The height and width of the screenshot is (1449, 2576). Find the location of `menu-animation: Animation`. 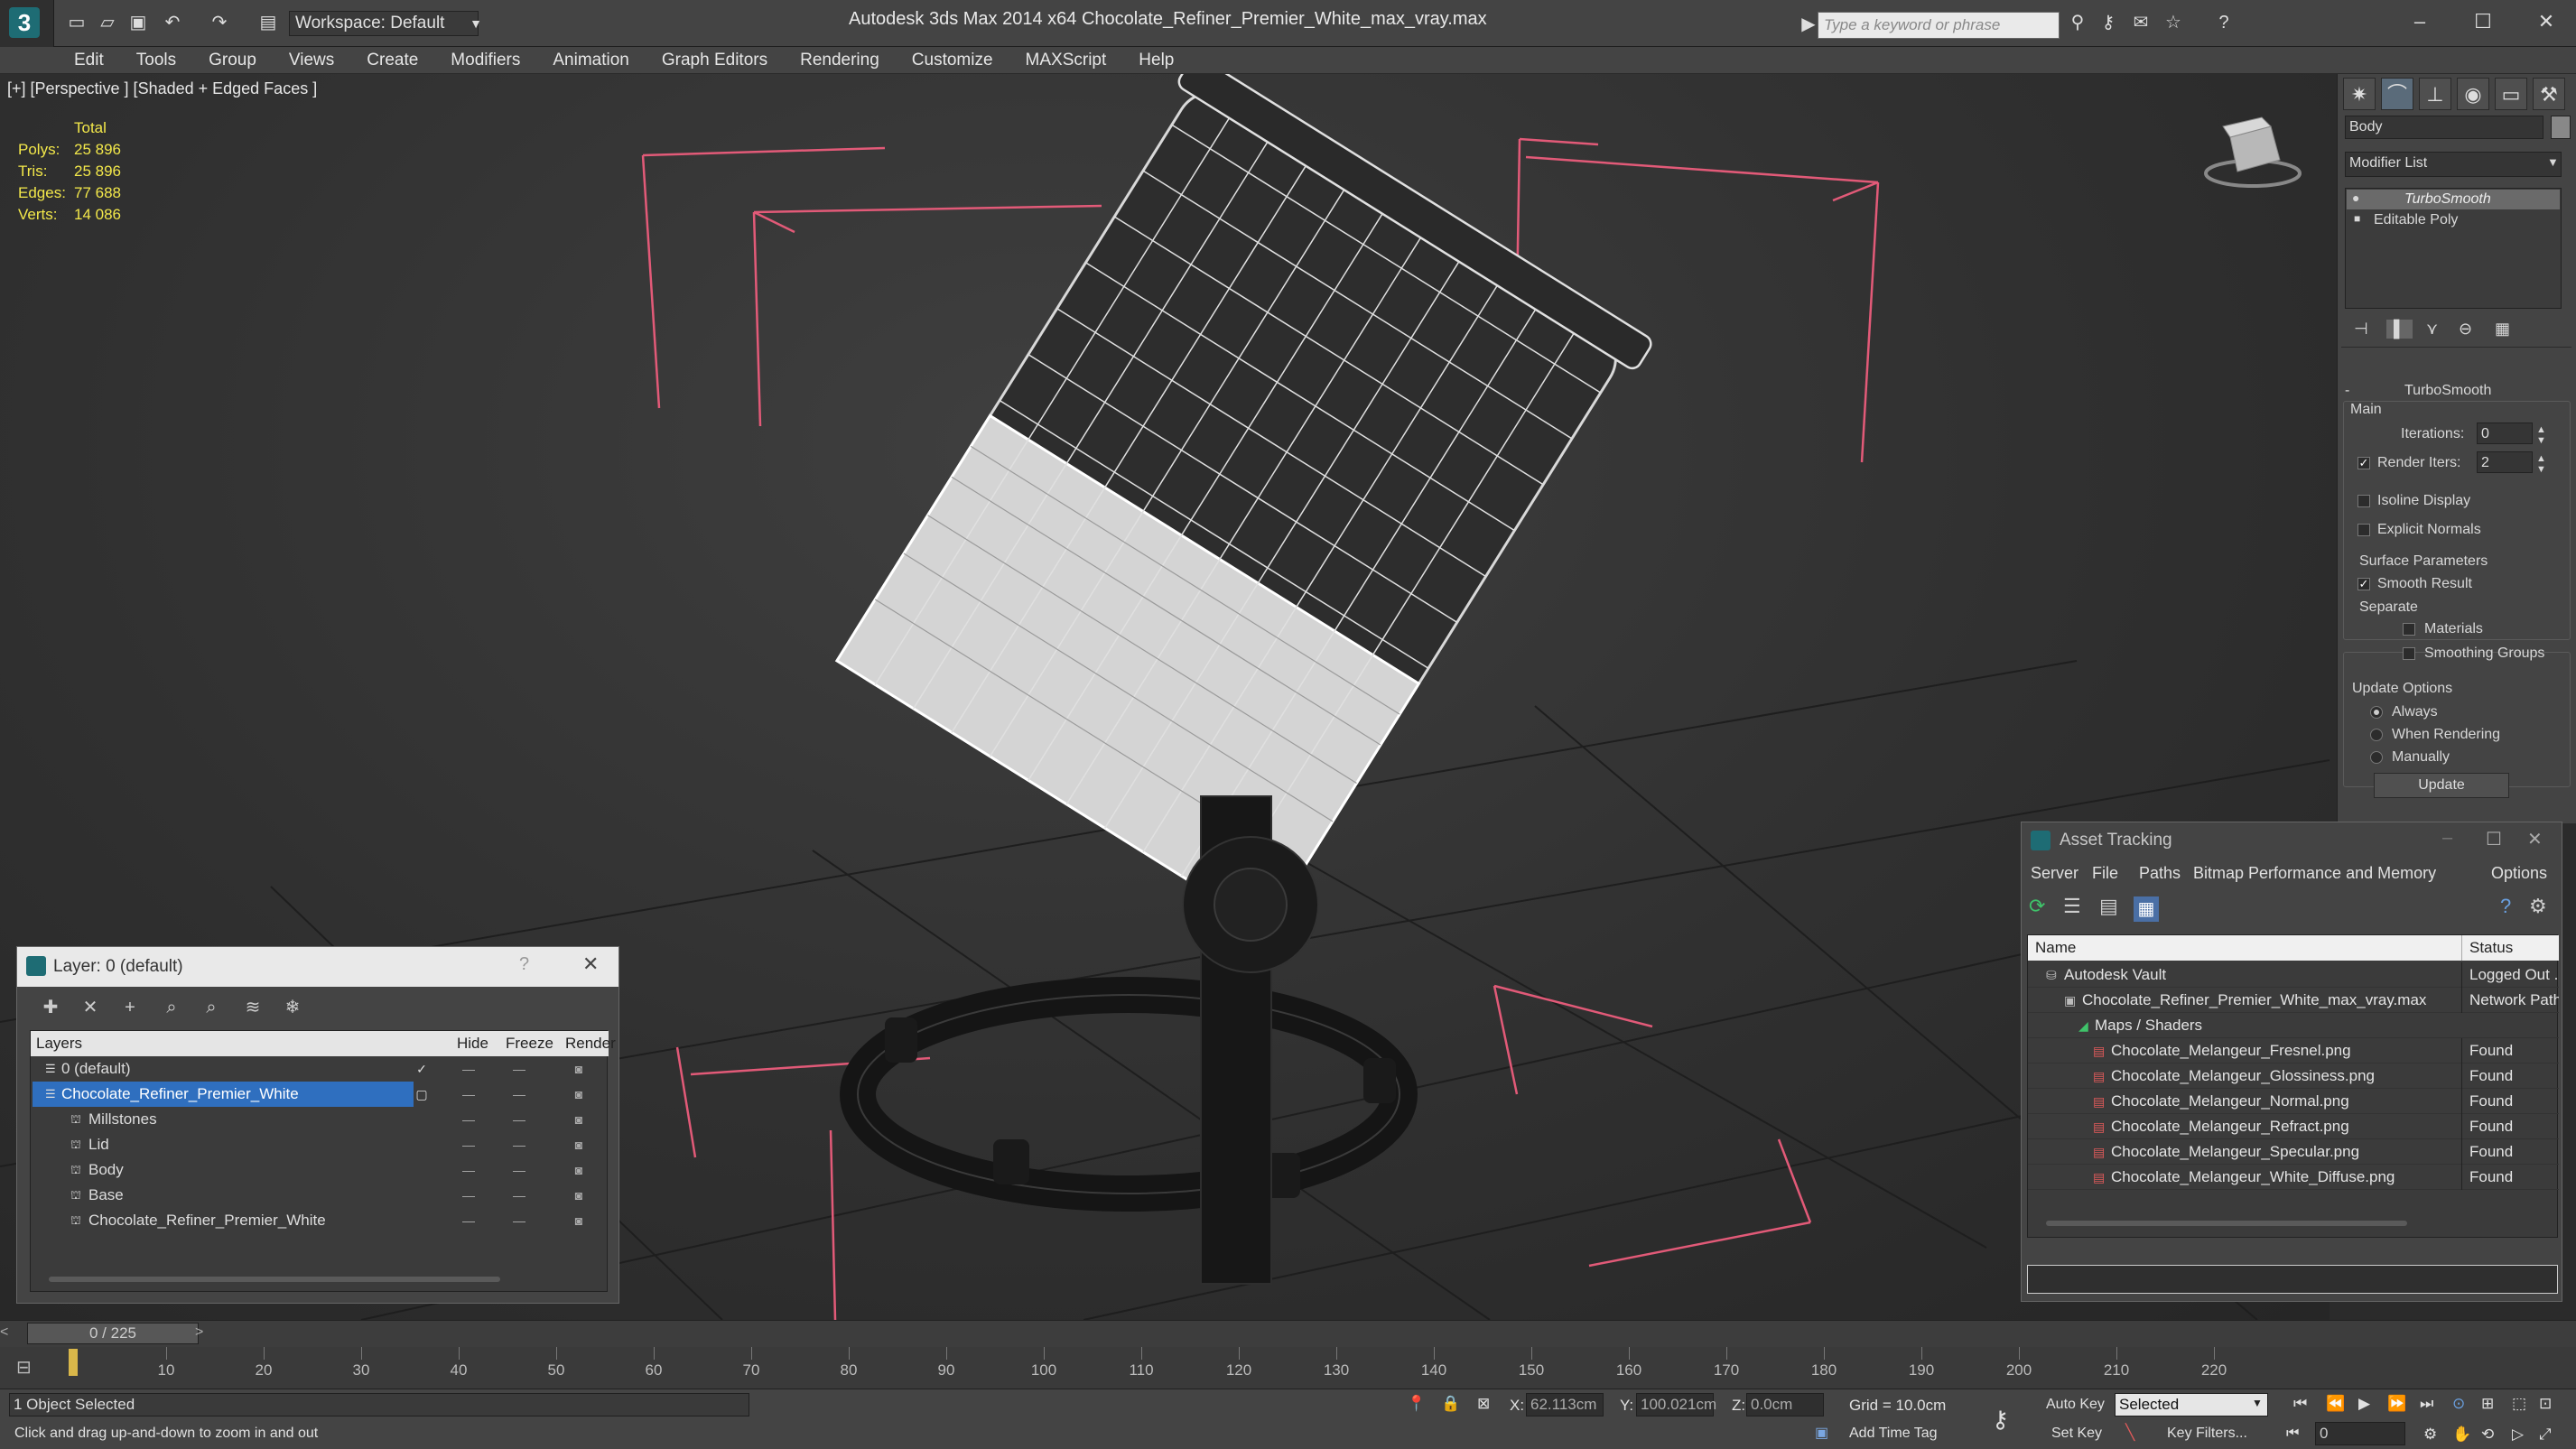

menu-animation: Animation is located at coordinates (591, 60).